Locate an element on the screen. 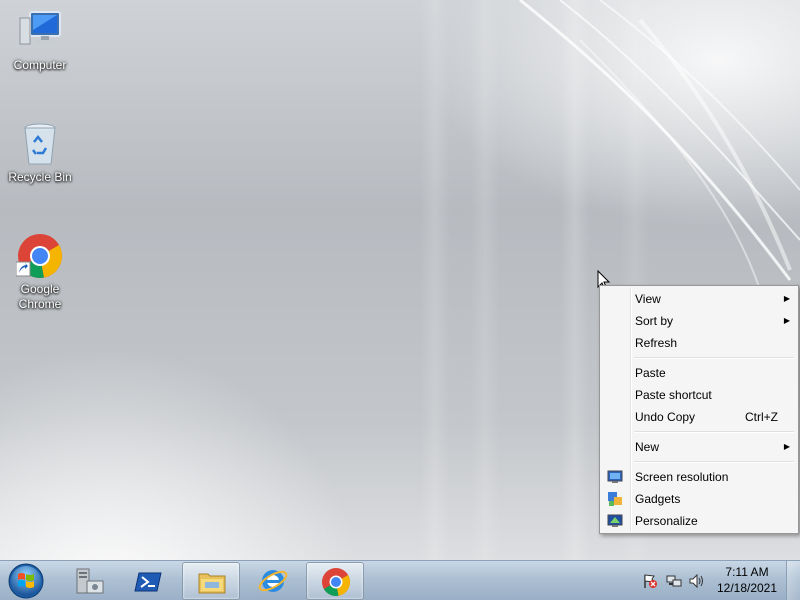 This screenshot has width=800, height=600. server-manager-icon is located at coordinates (90, 581).